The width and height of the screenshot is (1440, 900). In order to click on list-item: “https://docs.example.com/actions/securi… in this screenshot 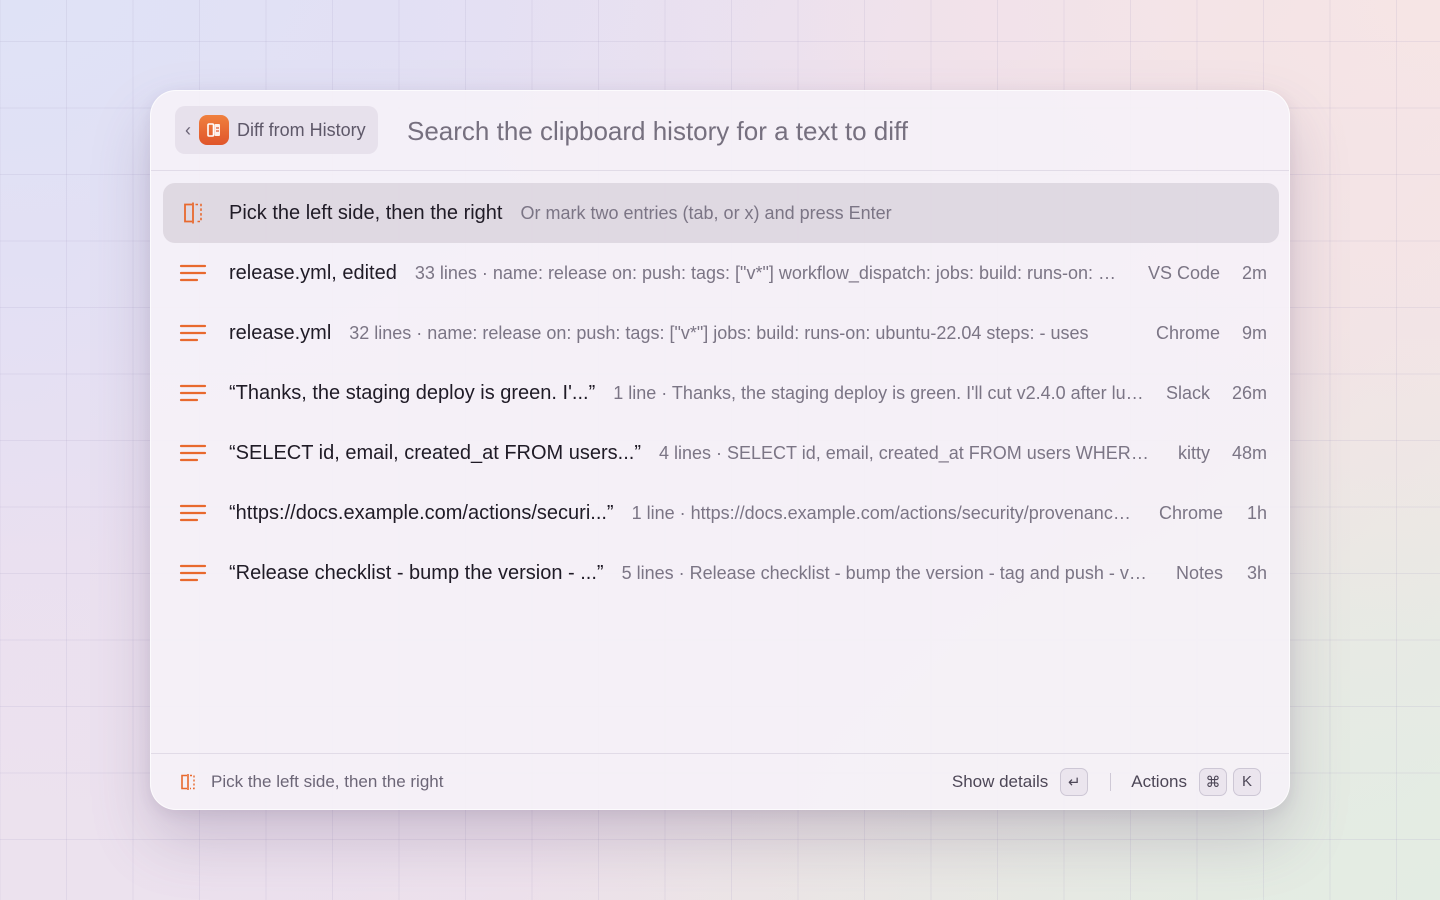, I will do `click(721, 513)`.